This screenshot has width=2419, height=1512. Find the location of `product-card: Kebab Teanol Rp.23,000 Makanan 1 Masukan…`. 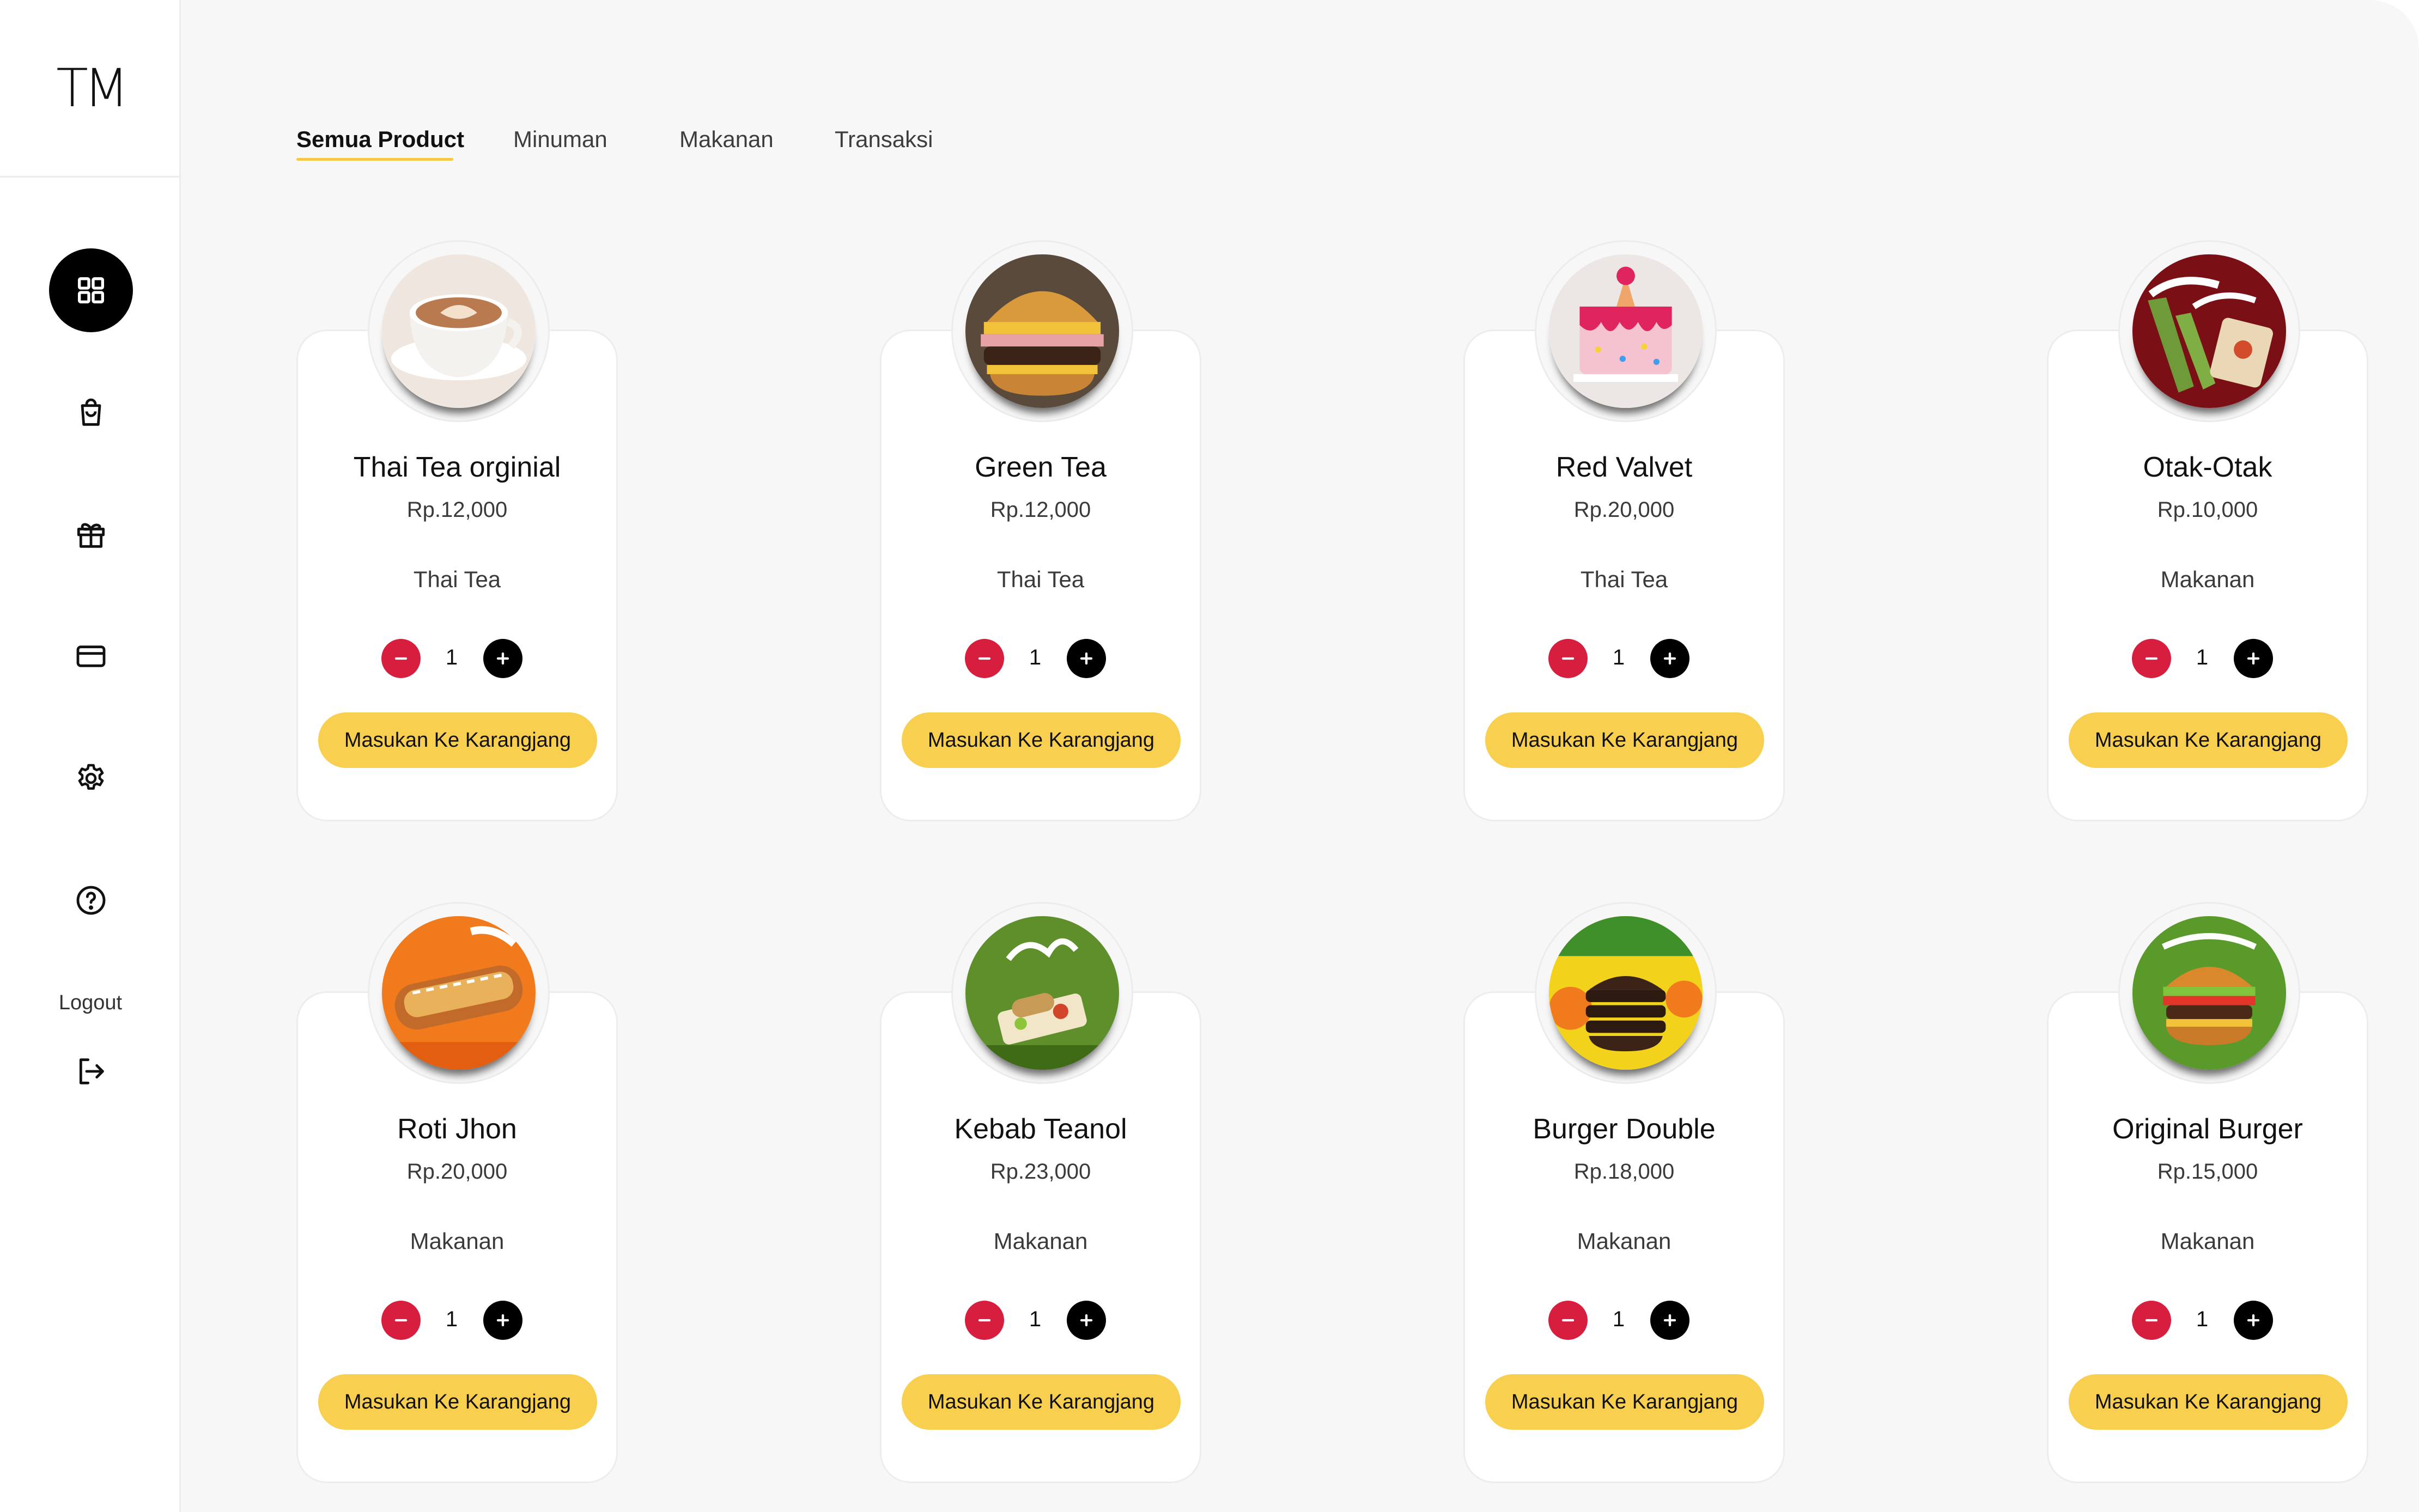

product-card: Kebab Teanol Rp.23,000 Makanan 1 Masukan… is located at coordinates (1040, 1192).